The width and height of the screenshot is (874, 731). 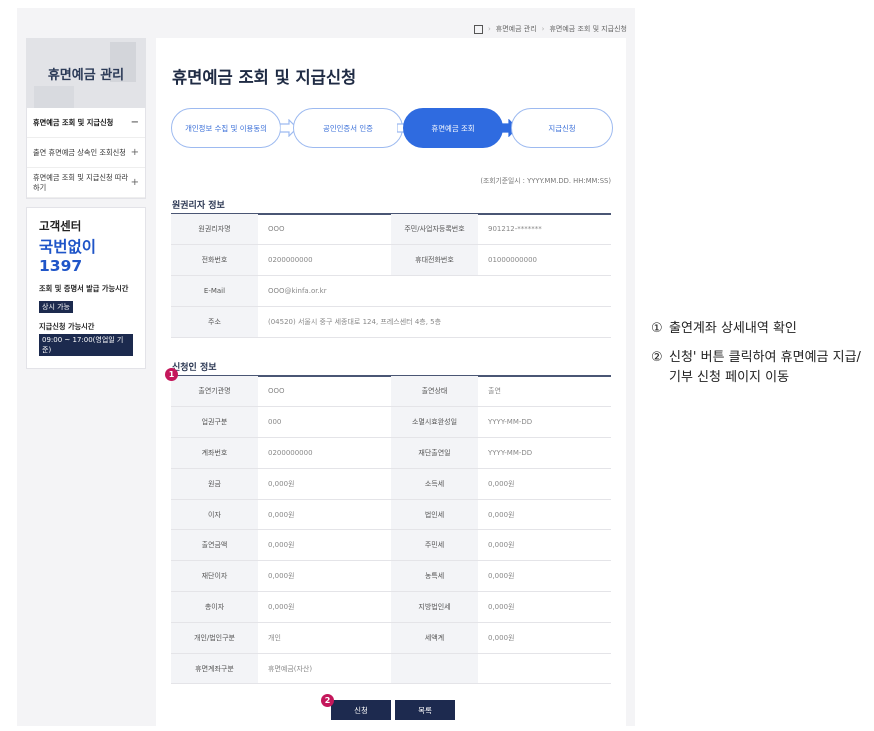 I want to click on field-value: (04520) 서울시 중구 세종대로 124, 프레스센터 4층, 5층, so click(x=434, y=322).